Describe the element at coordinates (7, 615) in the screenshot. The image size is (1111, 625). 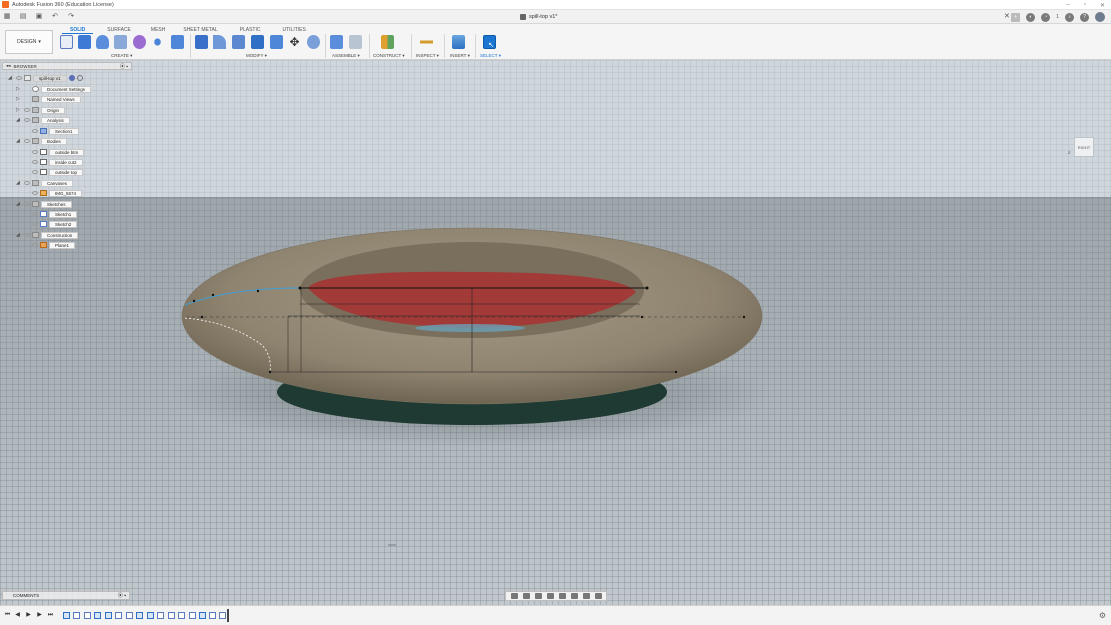
I see `go-to-start-icon: ⏮` at that location.